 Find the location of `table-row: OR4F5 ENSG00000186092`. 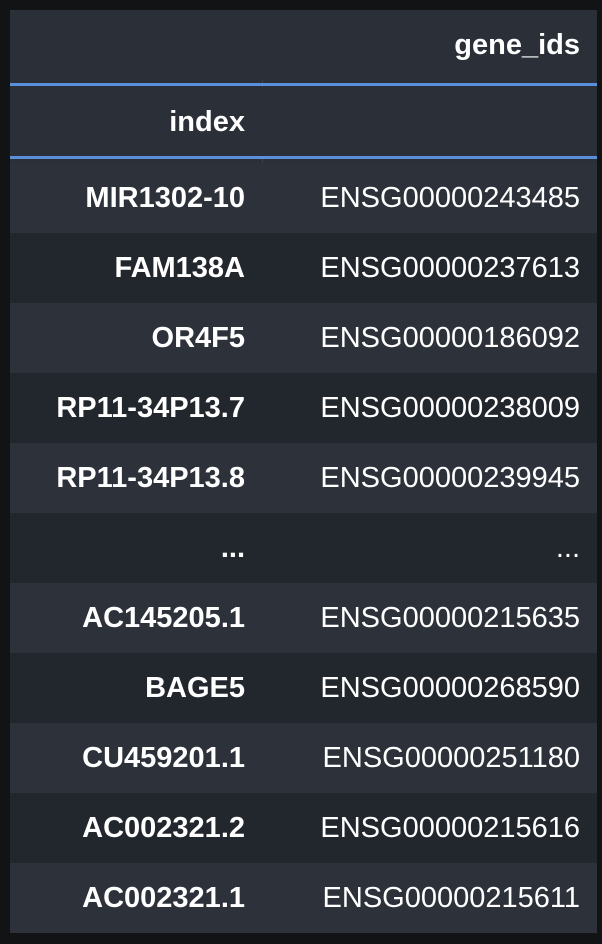

table-row: OR4F5 ENSG00000186092 is located at coordinates (303, 338).